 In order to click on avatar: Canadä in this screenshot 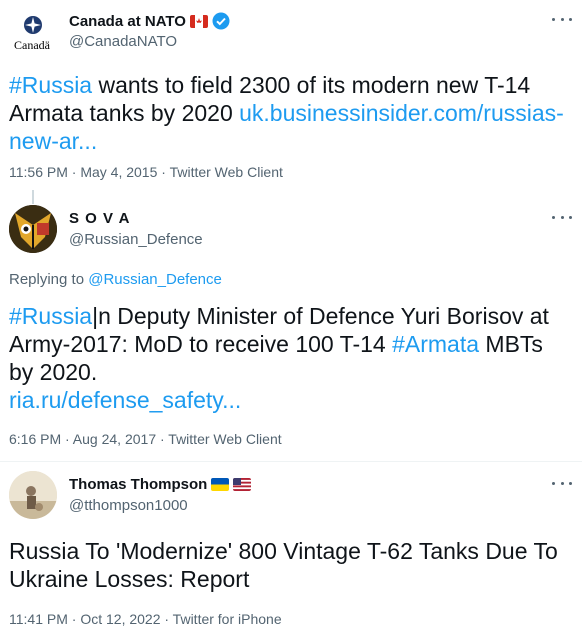, I will do `click(33, 32)`.